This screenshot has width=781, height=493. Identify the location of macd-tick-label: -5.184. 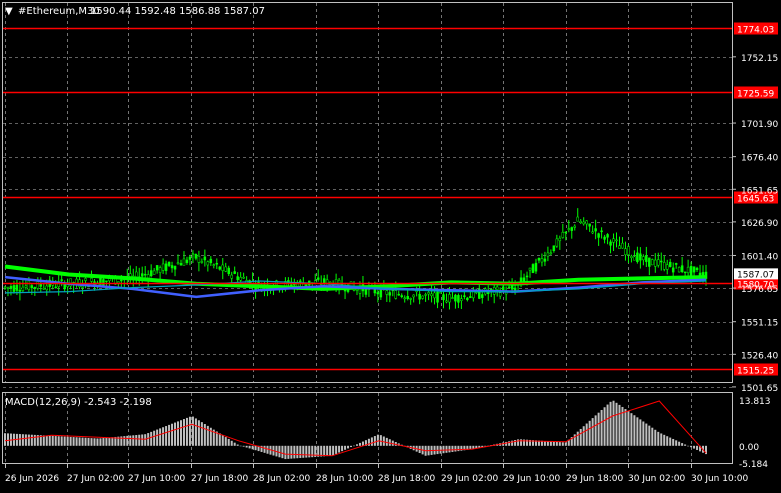
(753, 465).